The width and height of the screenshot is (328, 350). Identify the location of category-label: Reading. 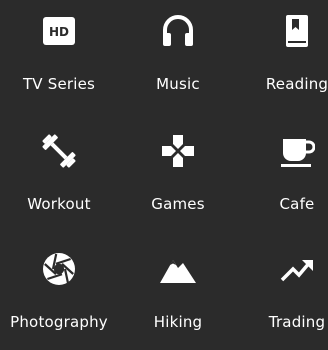
(296, 84).